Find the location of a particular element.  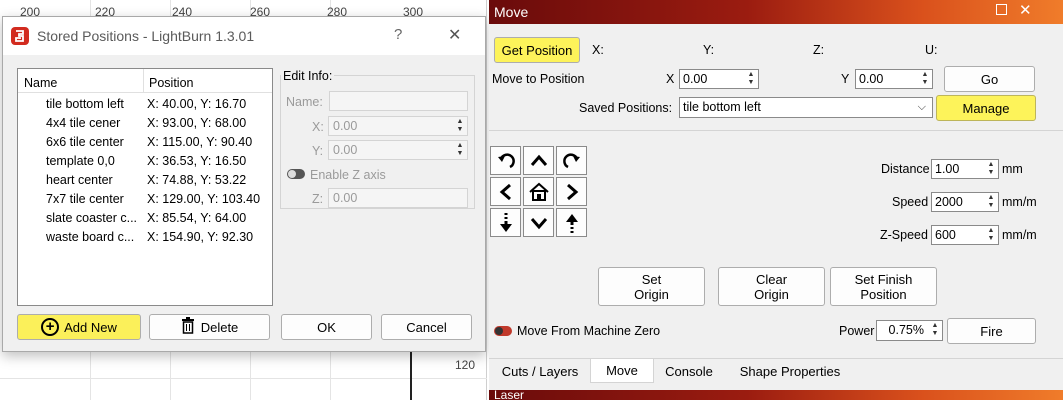

jog-right-icon is located at coordinates (571, 191).